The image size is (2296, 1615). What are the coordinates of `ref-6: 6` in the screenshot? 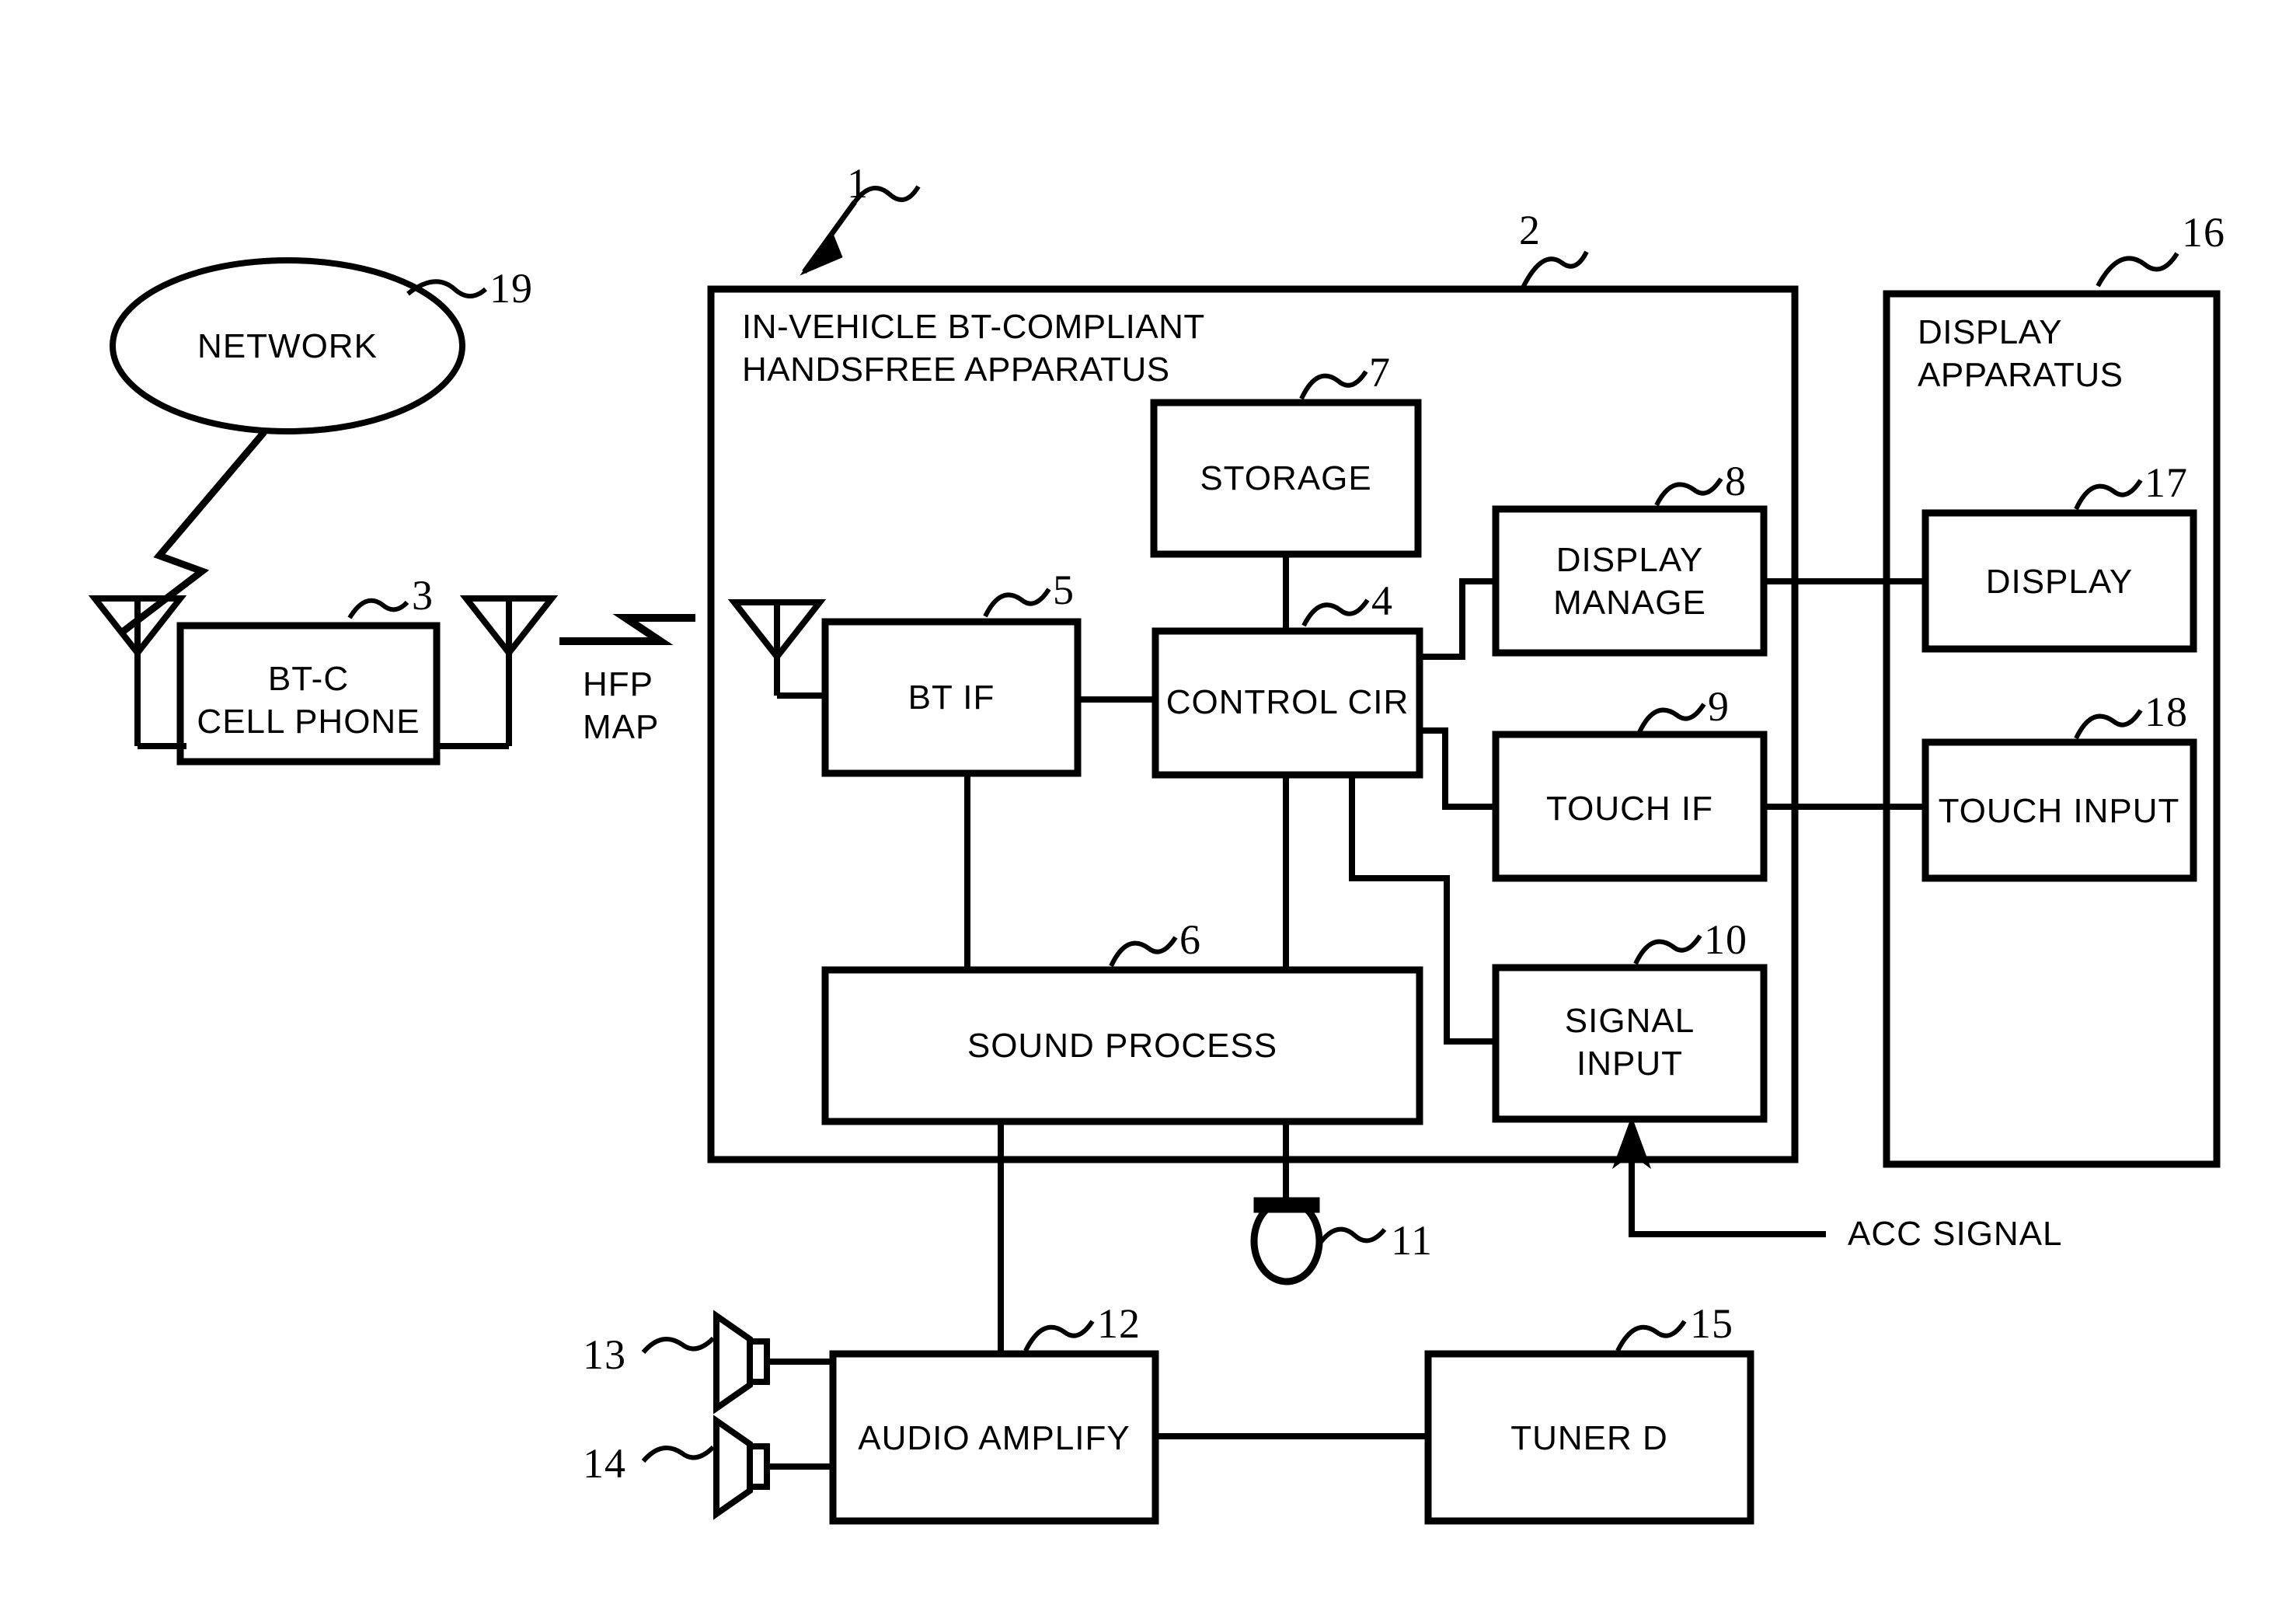 It's located at (1190, 939).